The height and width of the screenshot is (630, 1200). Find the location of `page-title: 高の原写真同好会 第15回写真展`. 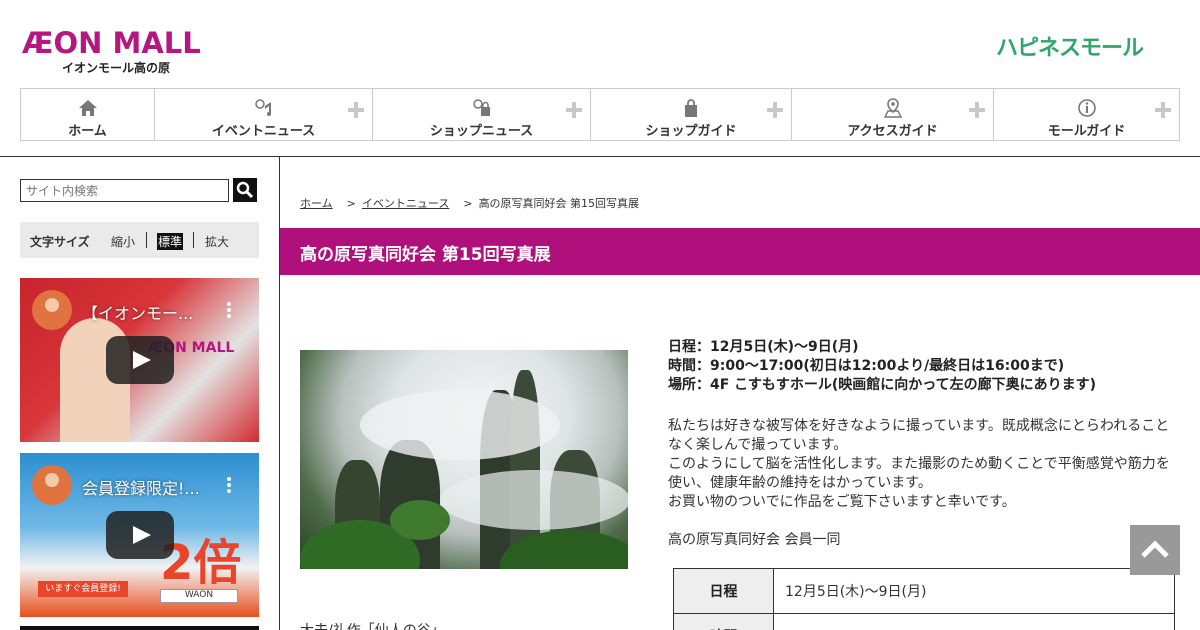

page-title: 高の原写真同好会 第15回写真展 is located at coordinates (425, 255).